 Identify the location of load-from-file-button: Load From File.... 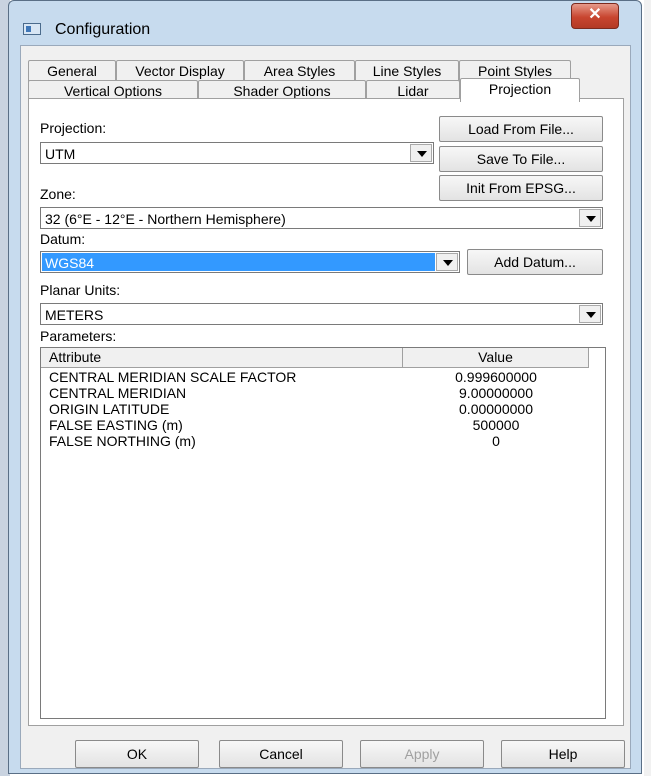
(521, 129).